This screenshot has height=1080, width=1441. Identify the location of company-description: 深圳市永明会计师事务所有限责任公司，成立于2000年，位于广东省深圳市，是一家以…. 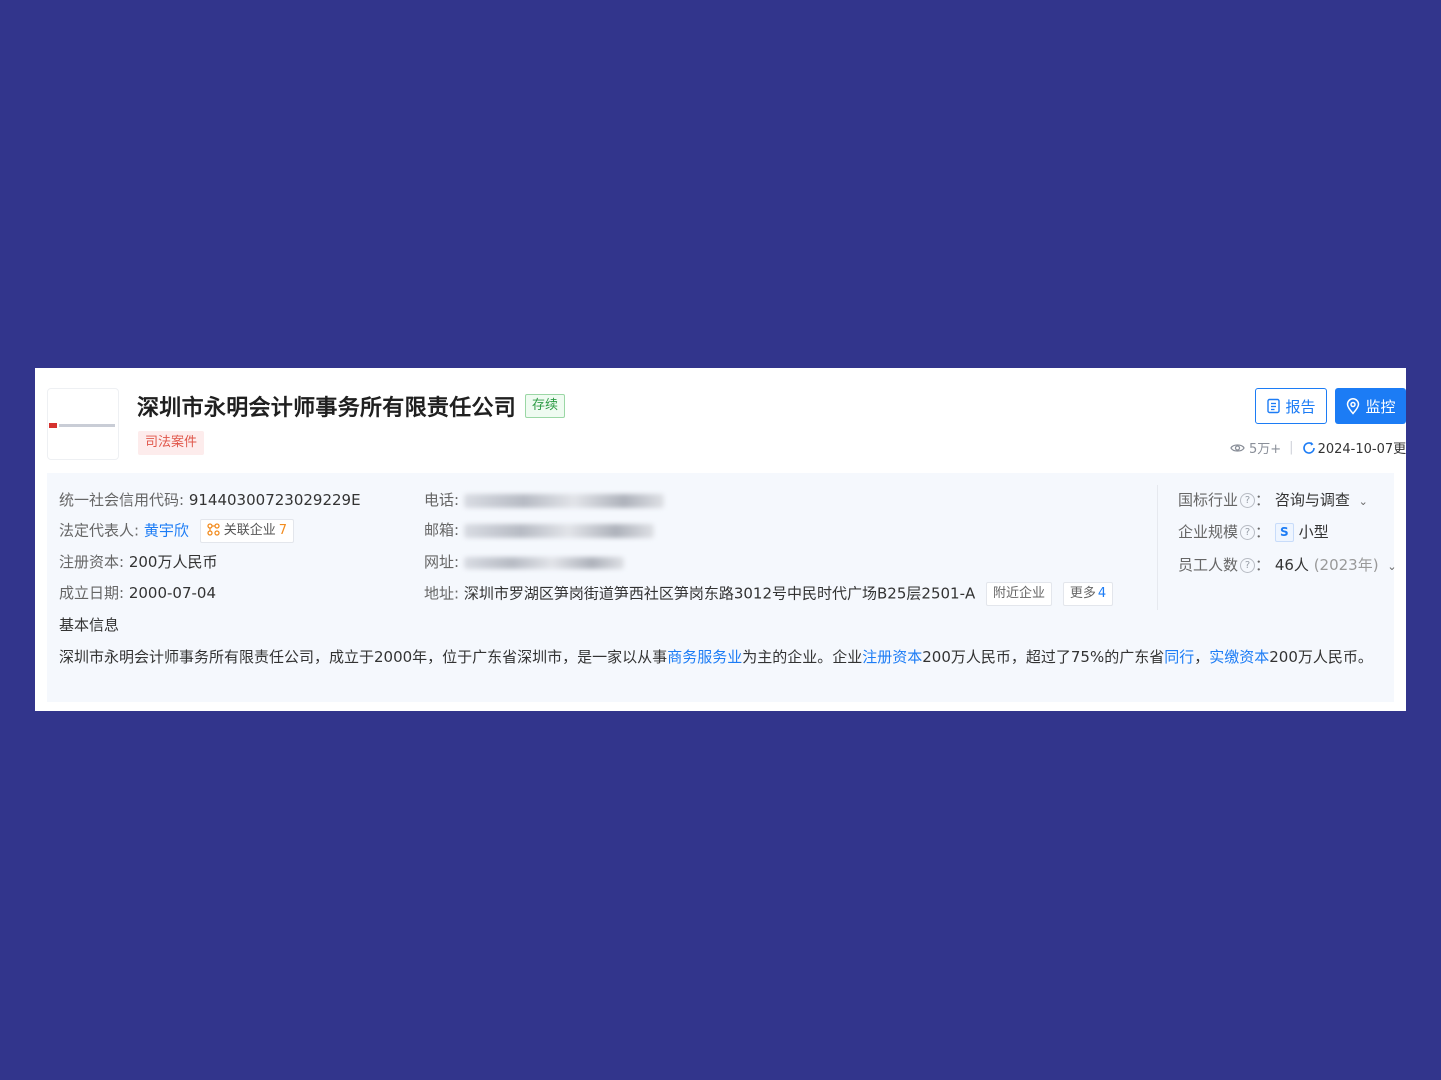
(726, 657).